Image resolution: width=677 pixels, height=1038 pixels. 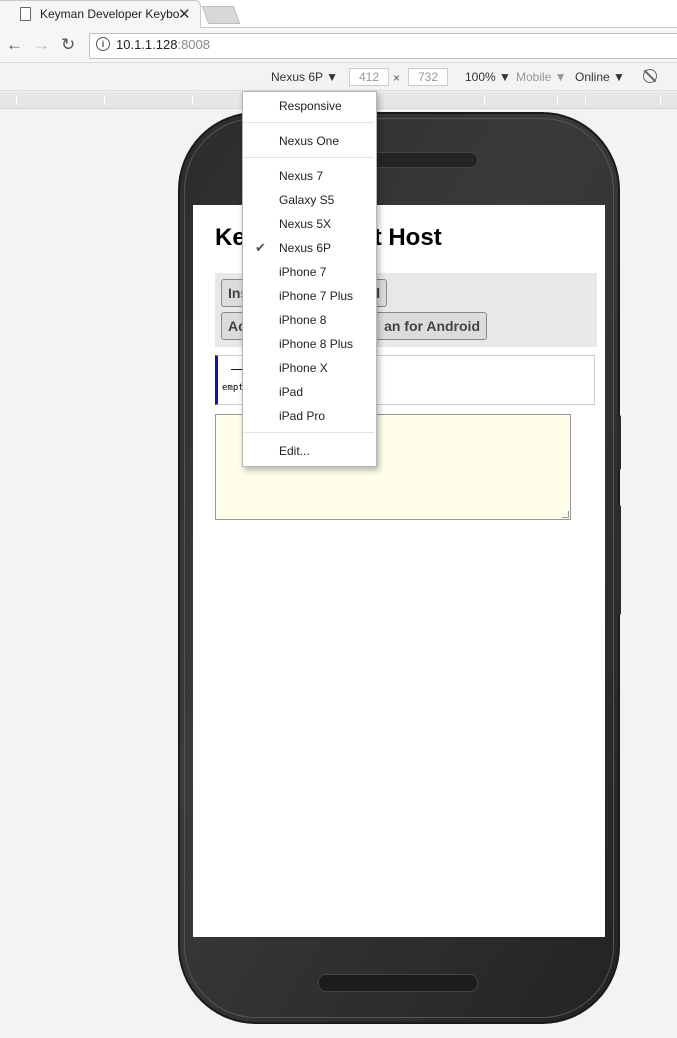 What do you see at coordinates (233, 388) in the screenshot?
I see `info-text: empt` at bounding box center [233, 388].